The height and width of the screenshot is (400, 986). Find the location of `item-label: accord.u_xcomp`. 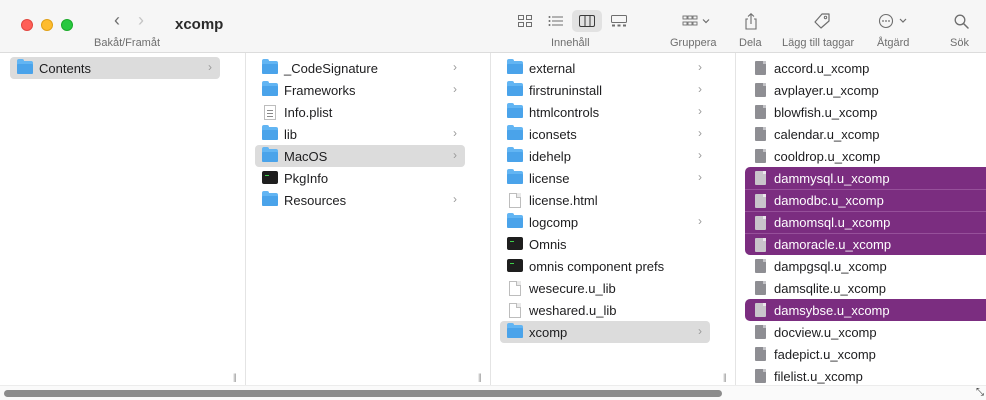

item-label: accord.u_xcomp is located at coordinates (822, 68).